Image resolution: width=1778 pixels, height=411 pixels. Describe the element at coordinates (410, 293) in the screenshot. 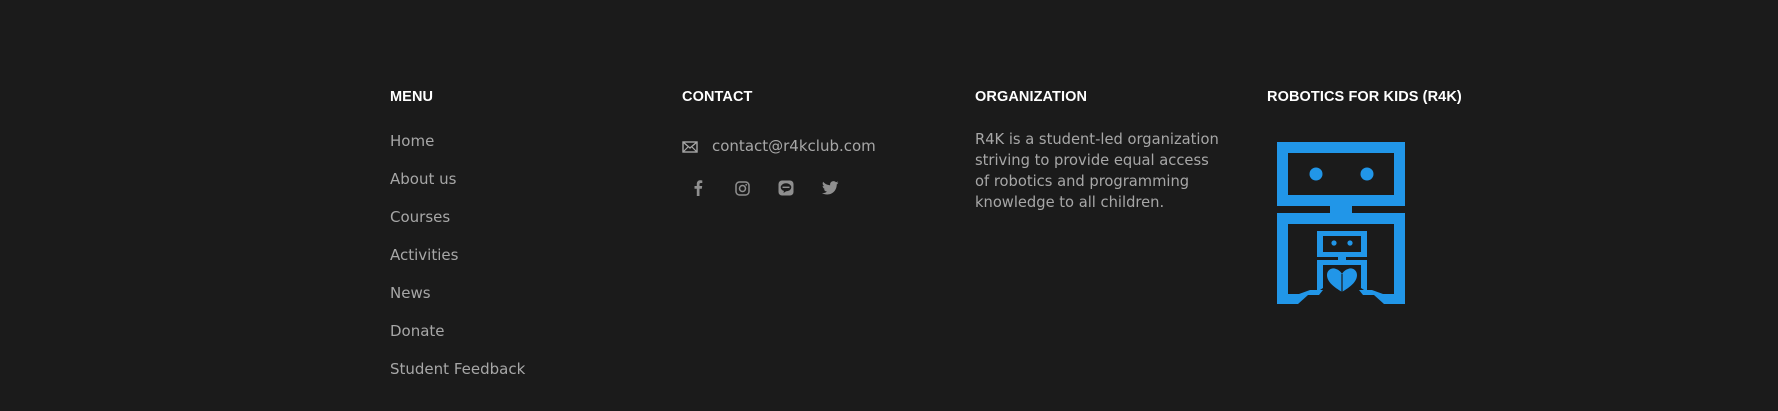

I see `menu-link-news: News` at that location.